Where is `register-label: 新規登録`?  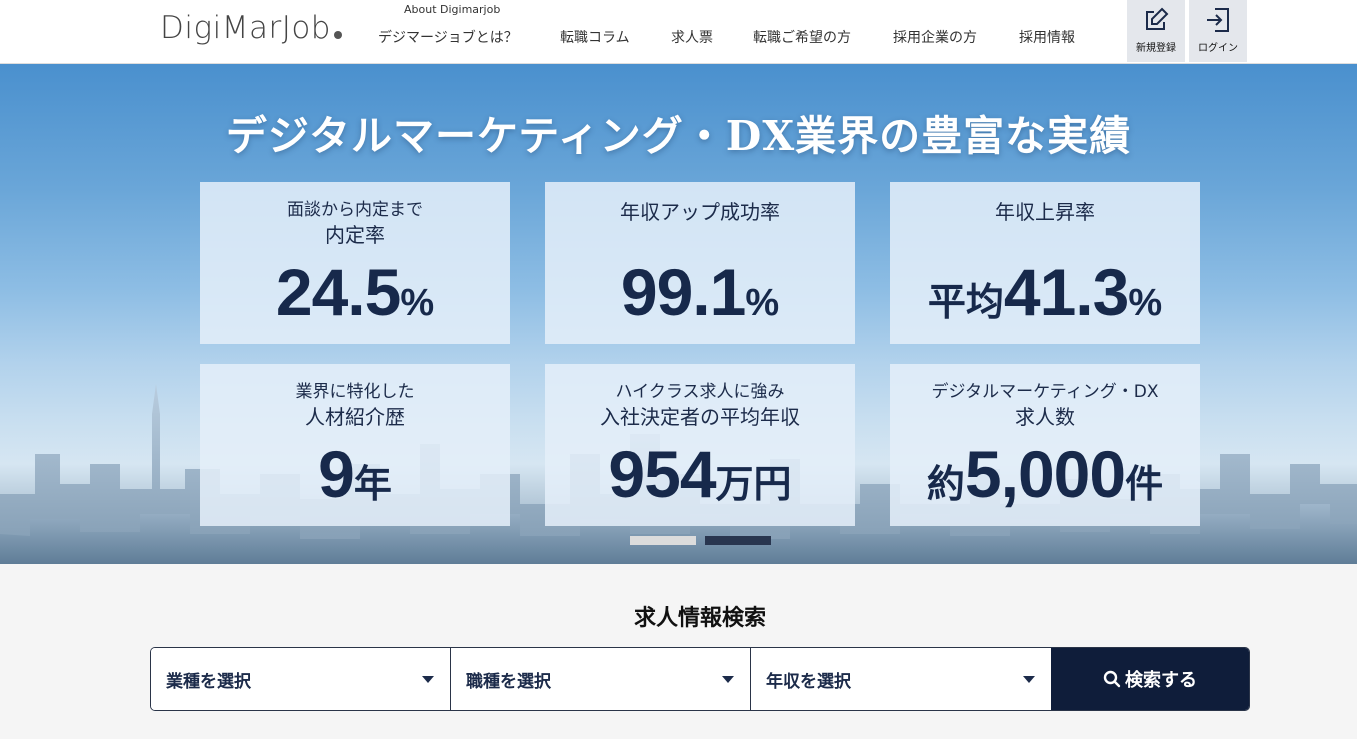 register-label: 新規登録 is located at coordinates (1156, 48).